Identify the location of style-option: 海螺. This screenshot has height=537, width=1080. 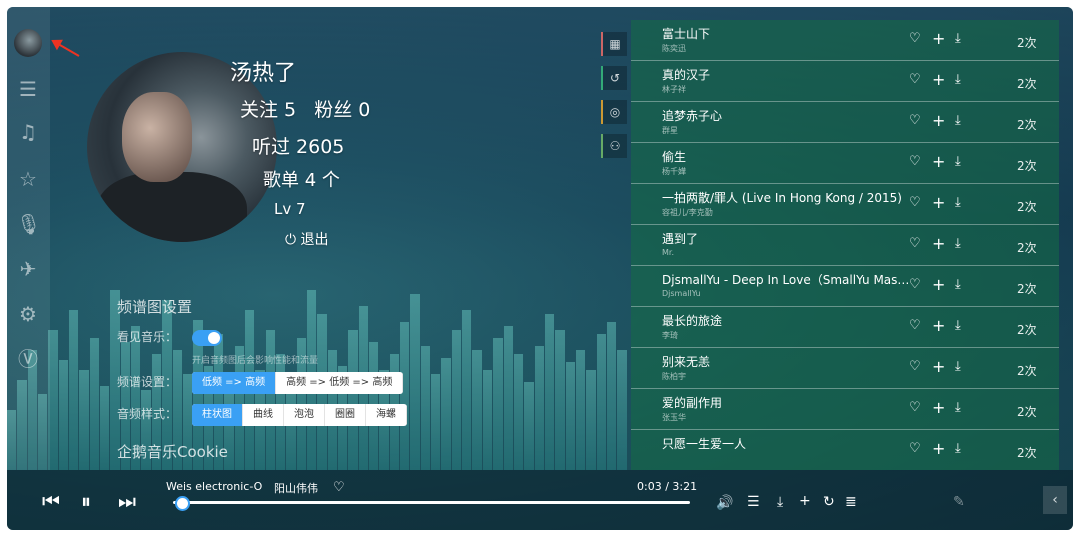
(386, 415).